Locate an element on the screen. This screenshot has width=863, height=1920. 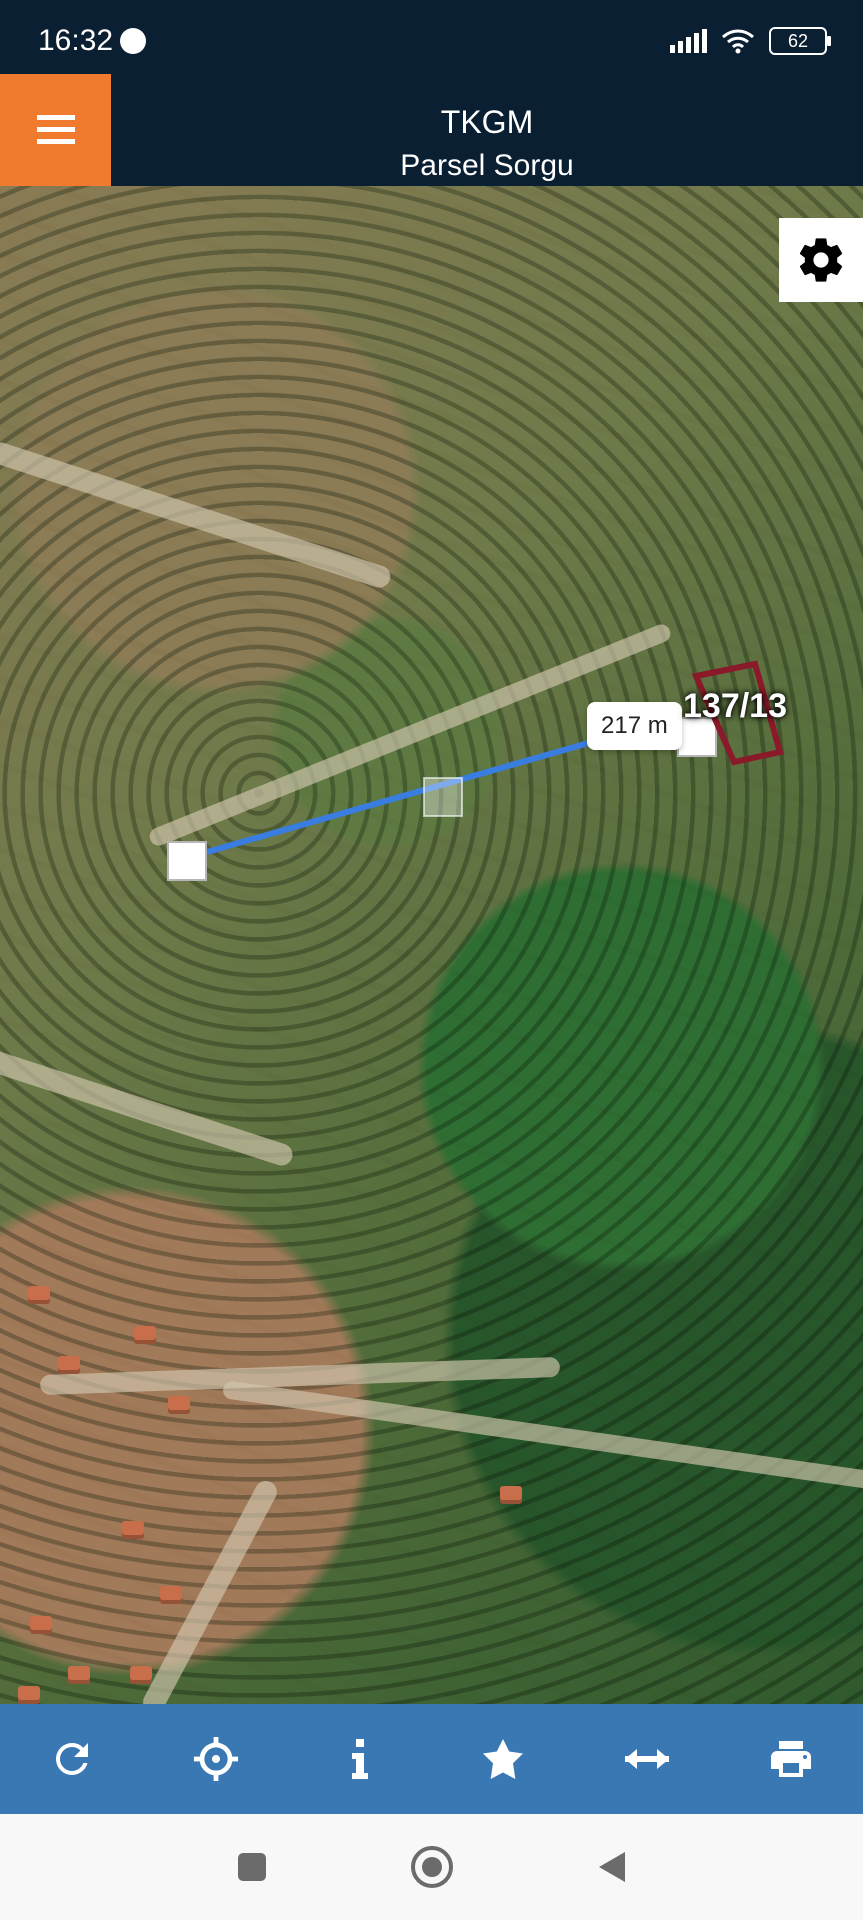
menu-button is located at coordinates (55, 130).